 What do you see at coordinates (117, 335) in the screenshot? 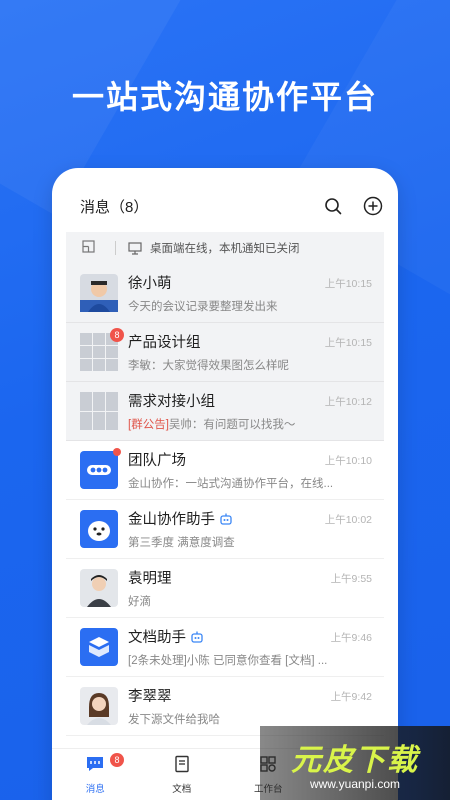
I see `unread-badge: 8` at bounding box center [117, 335].